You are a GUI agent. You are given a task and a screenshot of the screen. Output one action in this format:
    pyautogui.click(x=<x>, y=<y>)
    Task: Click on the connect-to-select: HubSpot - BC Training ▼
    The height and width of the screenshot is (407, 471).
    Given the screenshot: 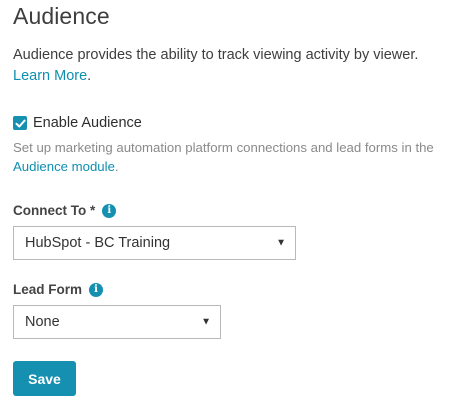 What is the action you would take?
    pyautogui.click(x=154, y=243)
    